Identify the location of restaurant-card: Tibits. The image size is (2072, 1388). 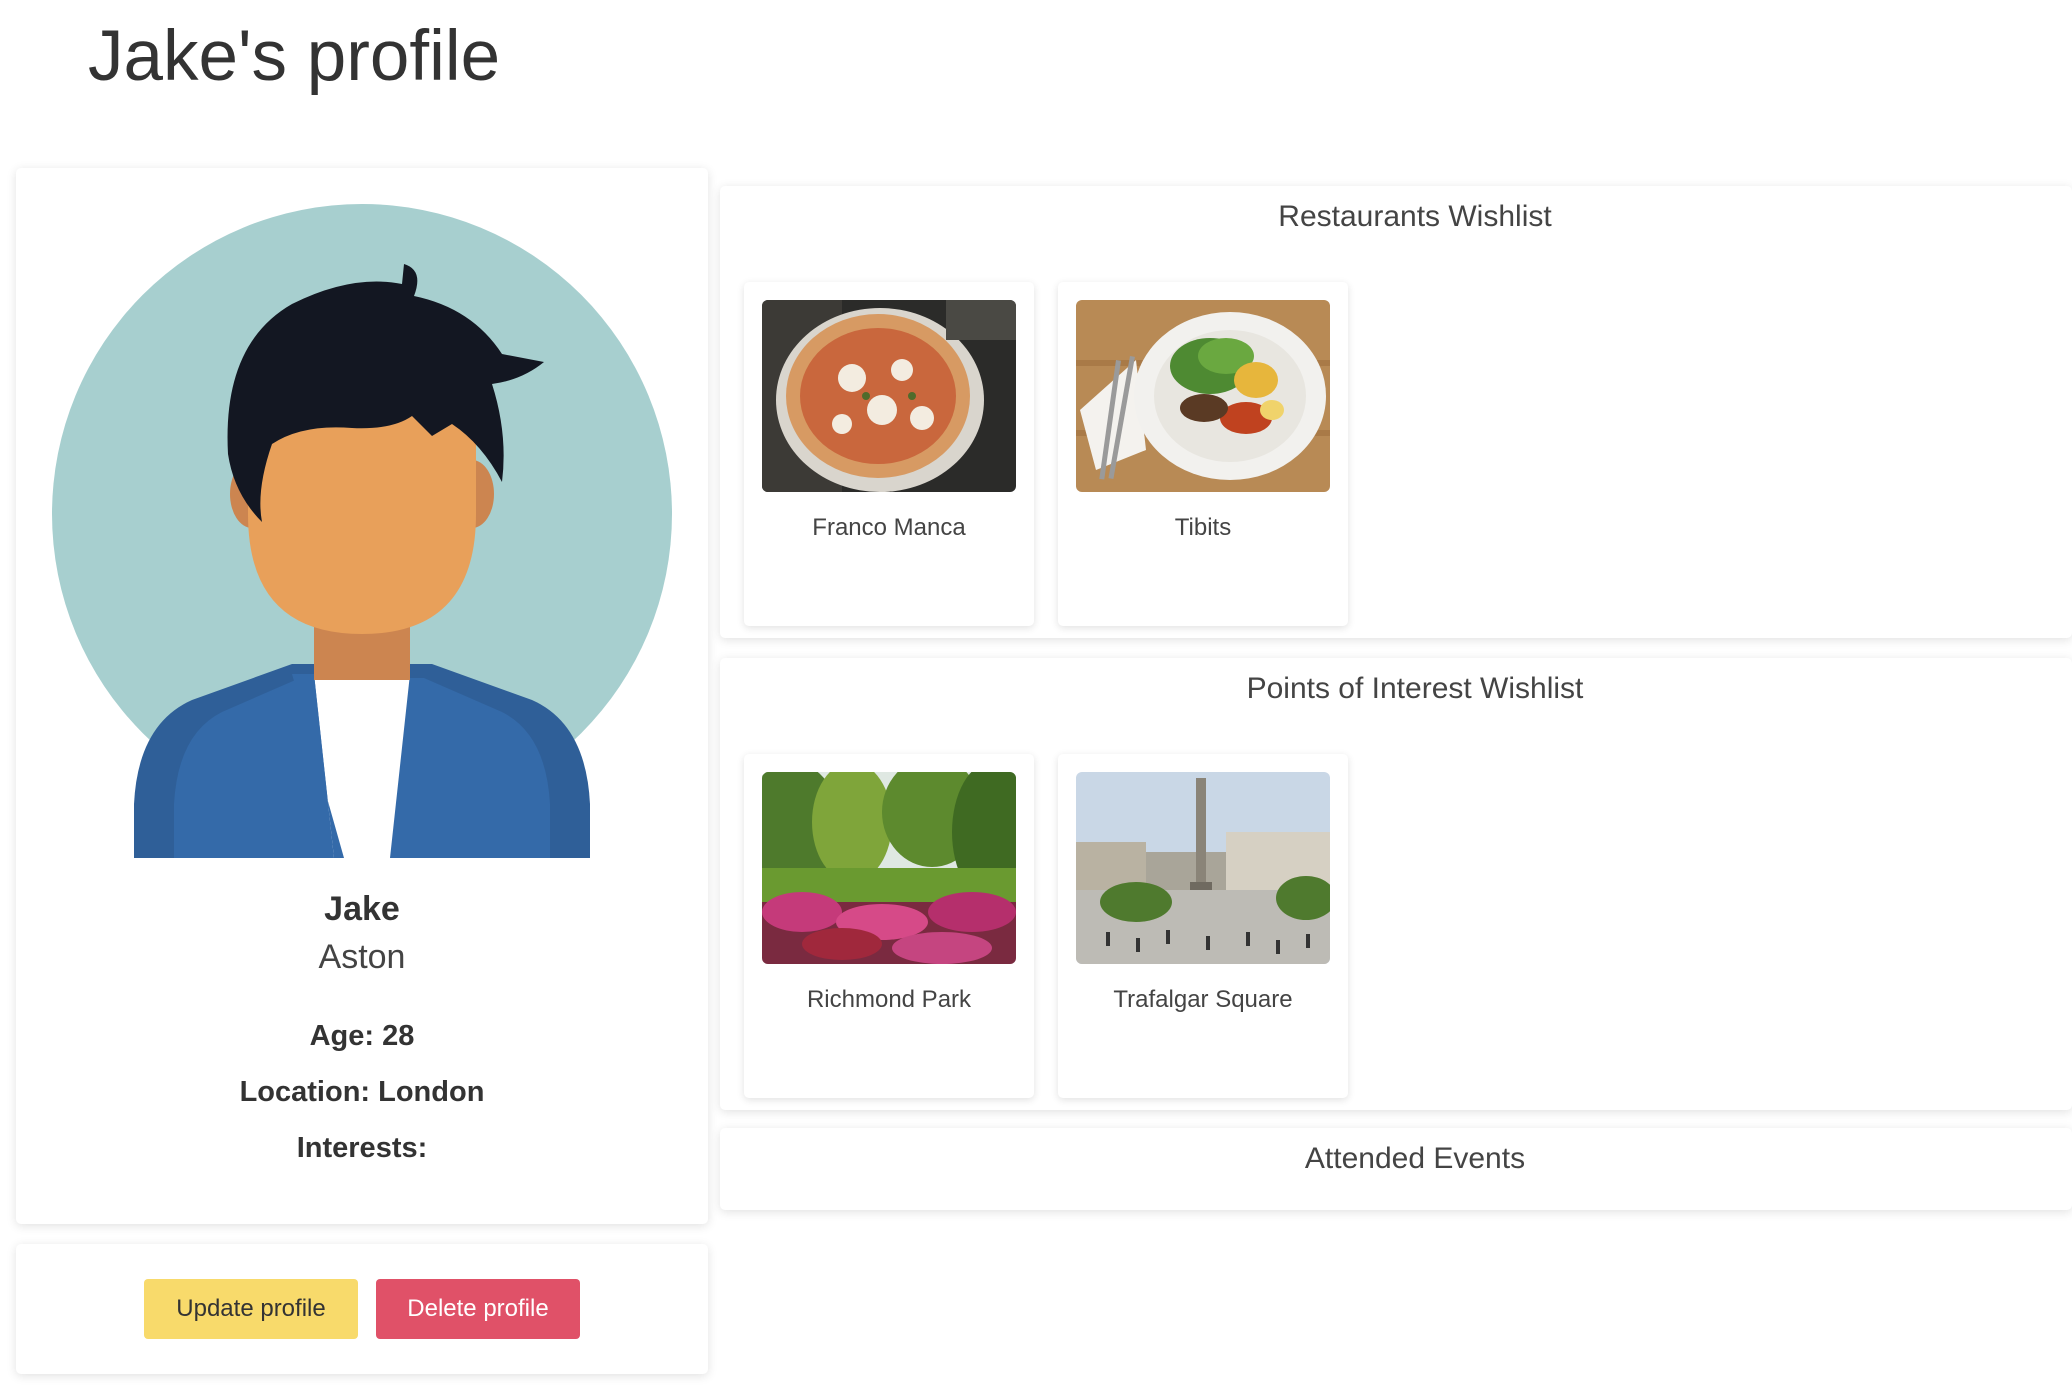
(1203, 454).